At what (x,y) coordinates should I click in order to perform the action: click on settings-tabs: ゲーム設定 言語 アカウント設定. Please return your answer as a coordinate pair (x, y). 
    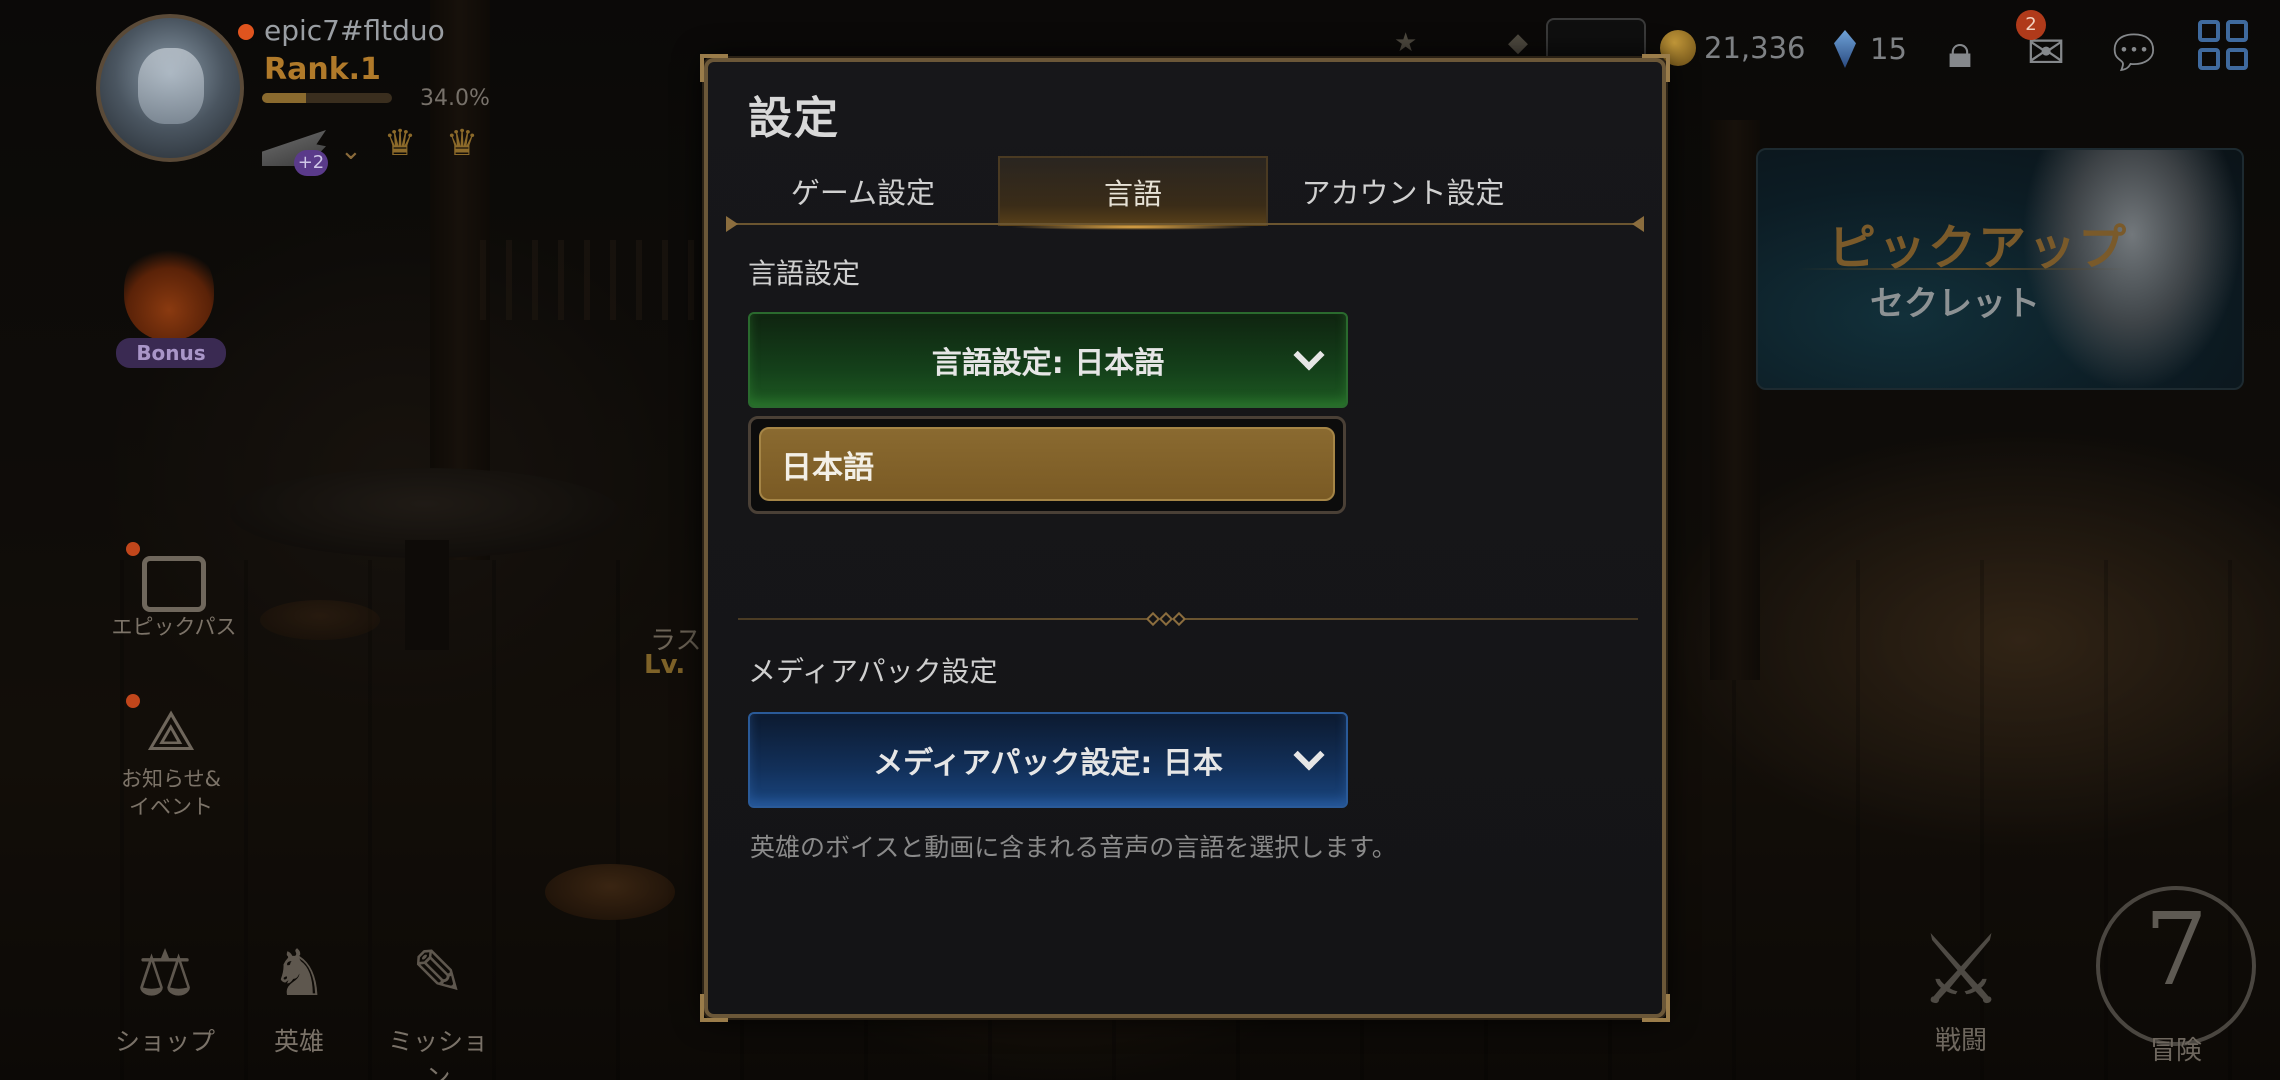
    Looking at the image, I should click on (1187, 192).